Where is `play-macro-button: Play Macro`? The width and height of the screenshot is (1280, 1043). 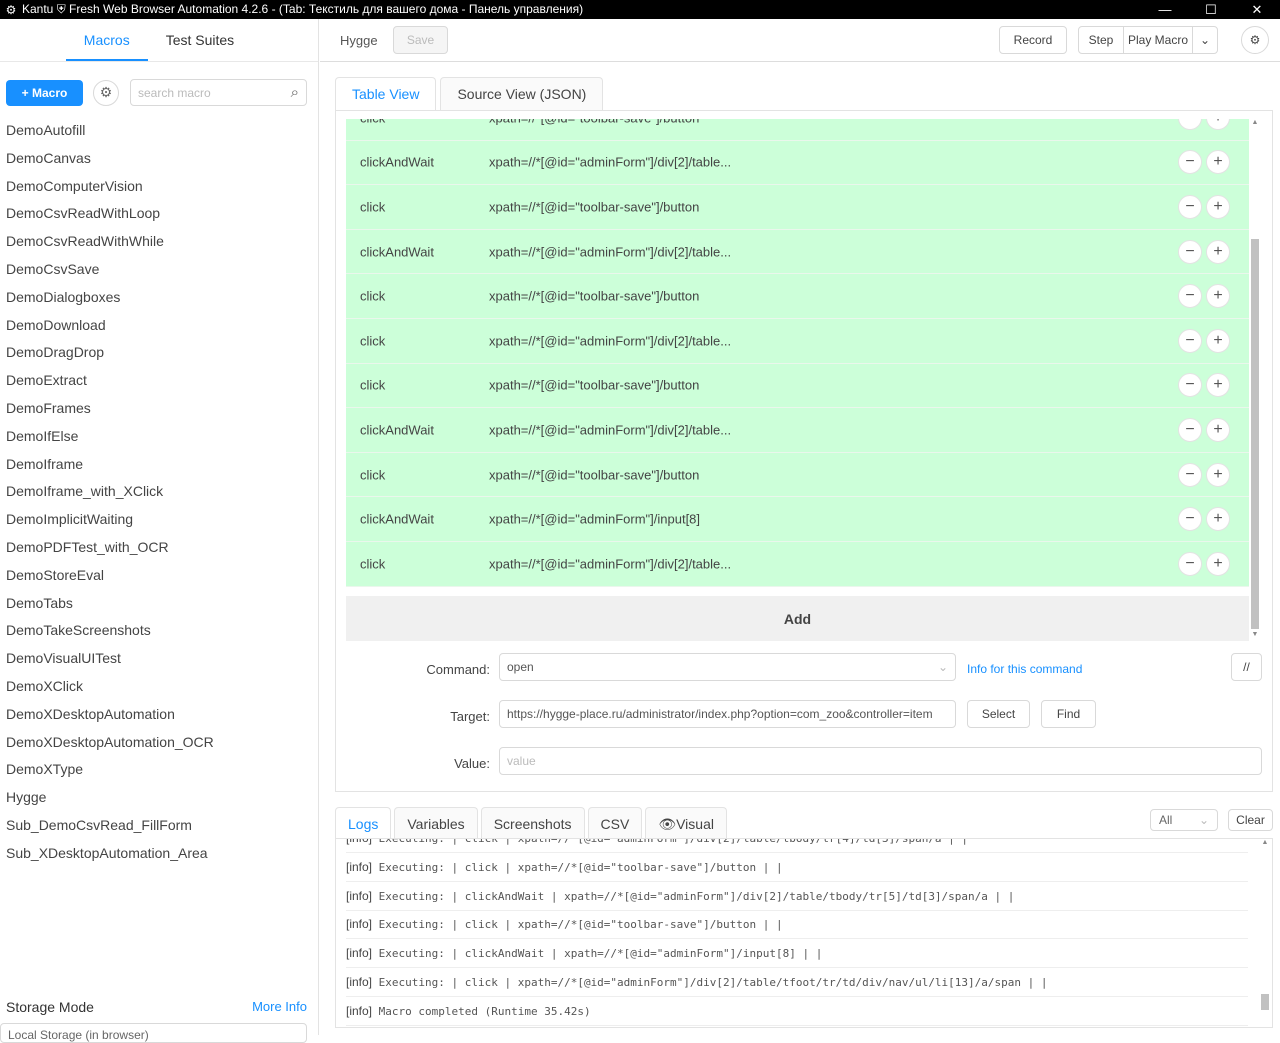
play-macro-button: Play Macro is located at coordinates (1158, 40).